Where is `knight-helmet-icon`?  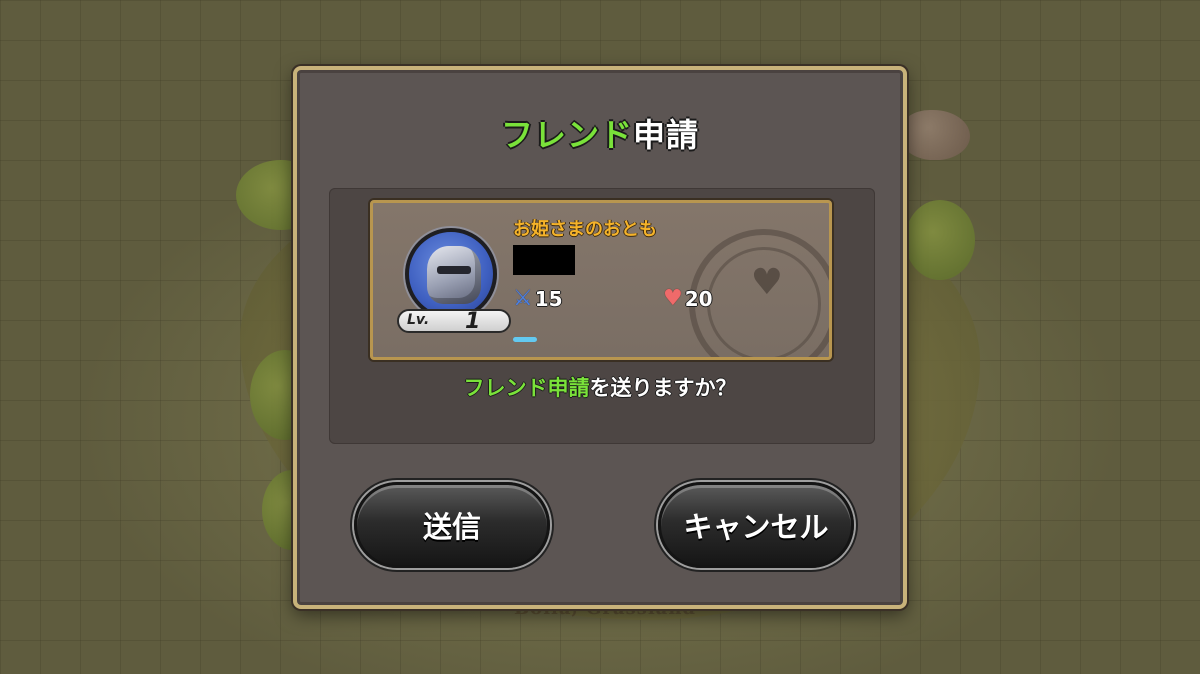
knight-helmet-icon is located at coordinates (454, 275).